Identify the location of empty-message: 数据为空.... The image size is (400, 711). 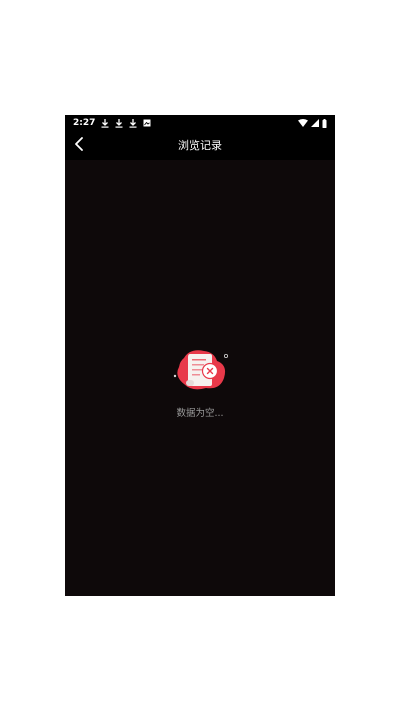
(200, 413).